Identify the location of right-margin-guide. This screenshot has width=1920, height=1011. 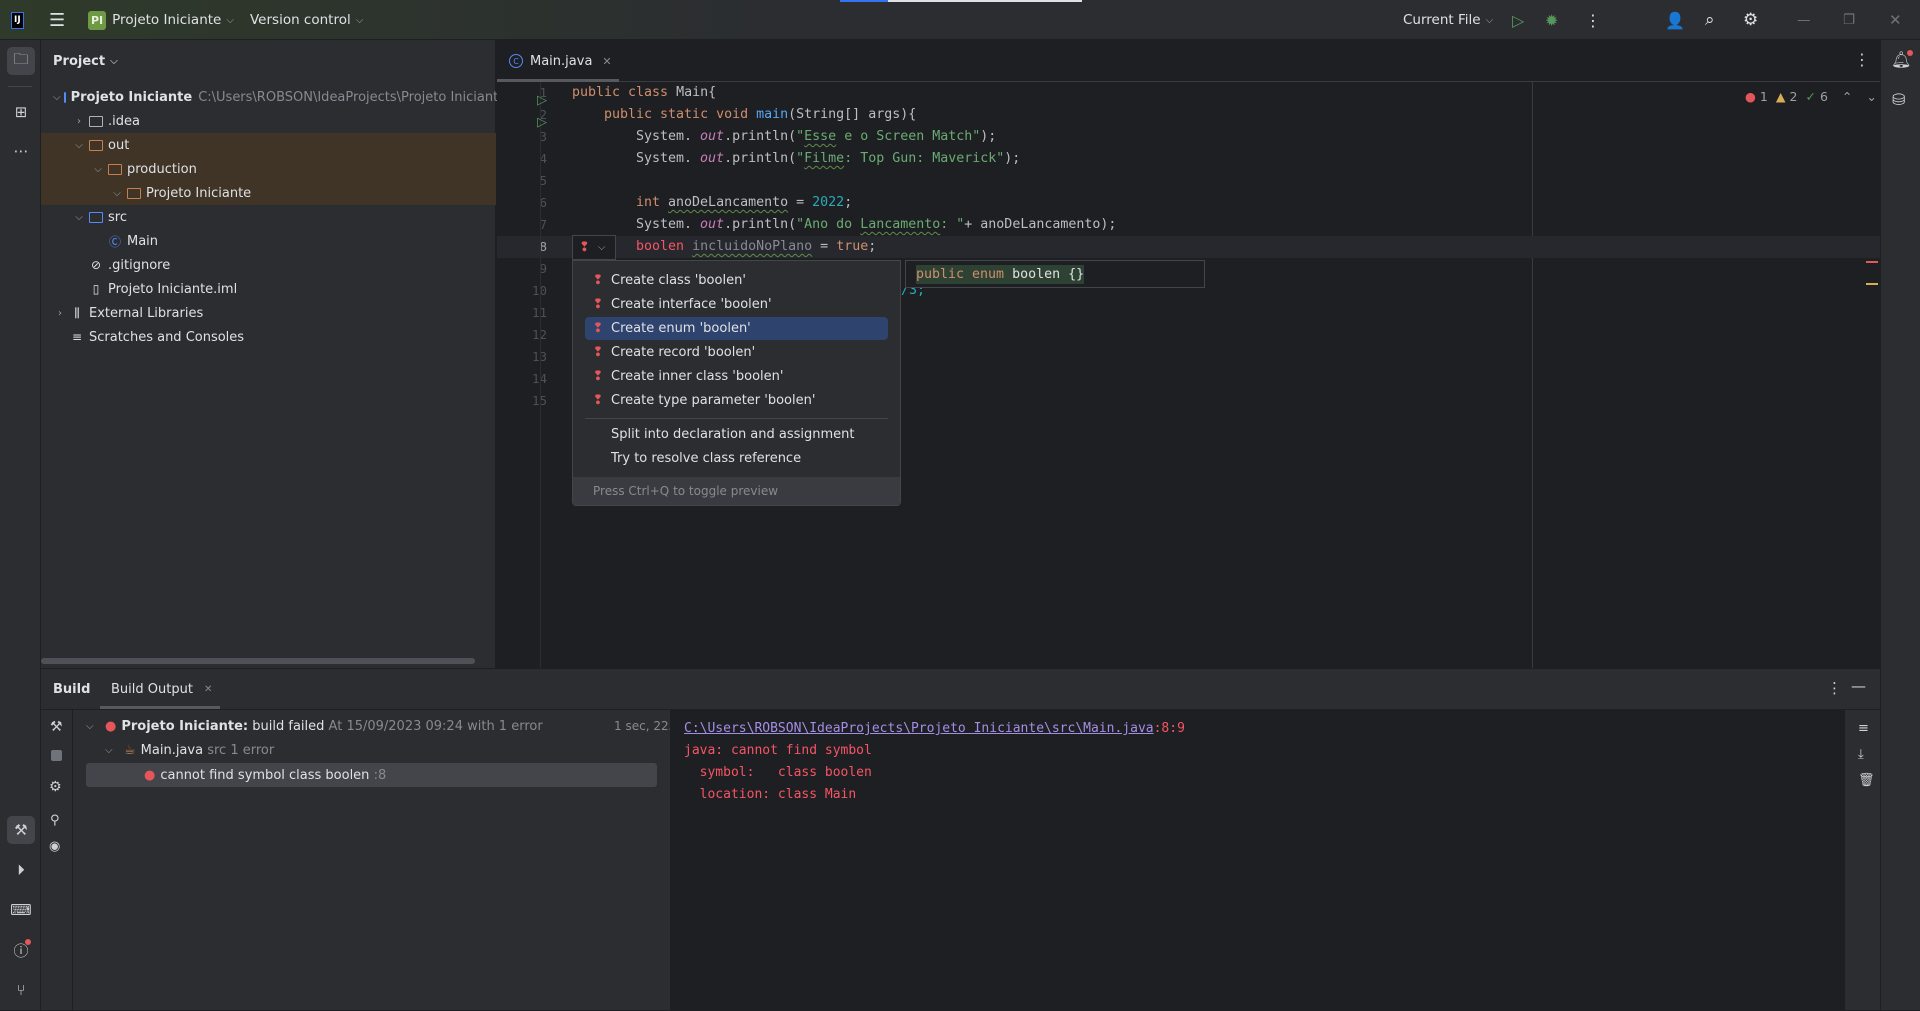
(1532, 375).